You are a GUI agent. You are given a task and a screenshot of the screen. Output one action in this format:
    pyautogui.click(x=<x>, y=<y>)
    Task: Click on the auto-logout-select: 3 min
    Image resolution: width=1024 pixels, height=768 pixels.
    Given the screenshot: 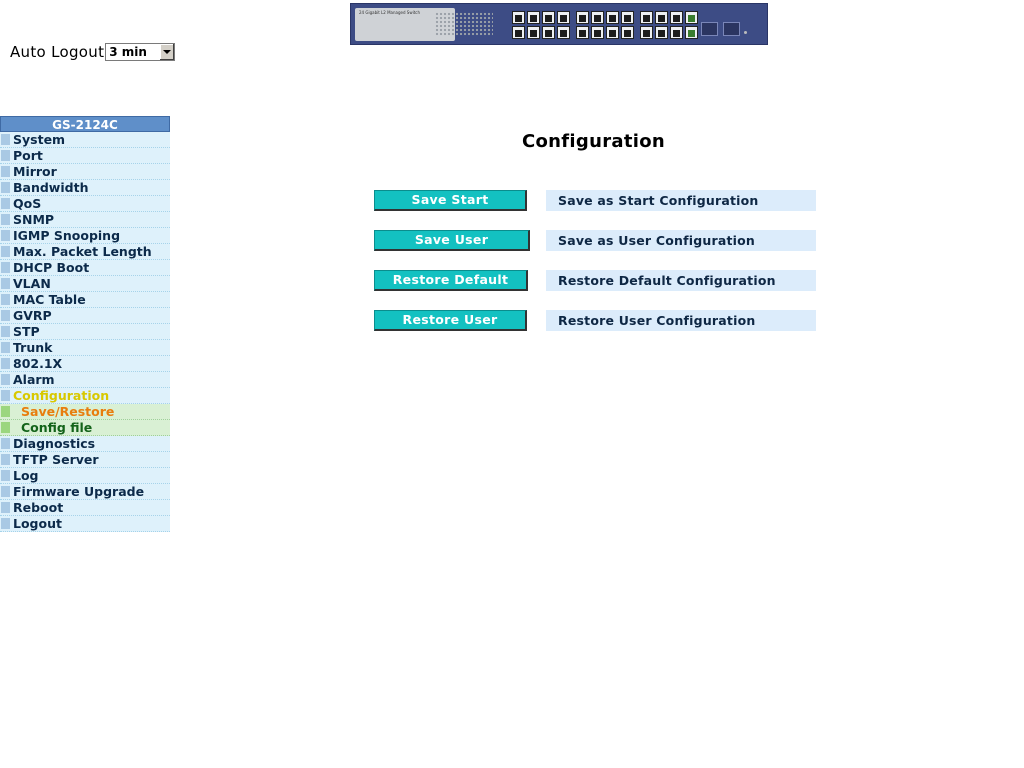 What is the action you would take?
    pyautogui.click(x=140, y=52)
    